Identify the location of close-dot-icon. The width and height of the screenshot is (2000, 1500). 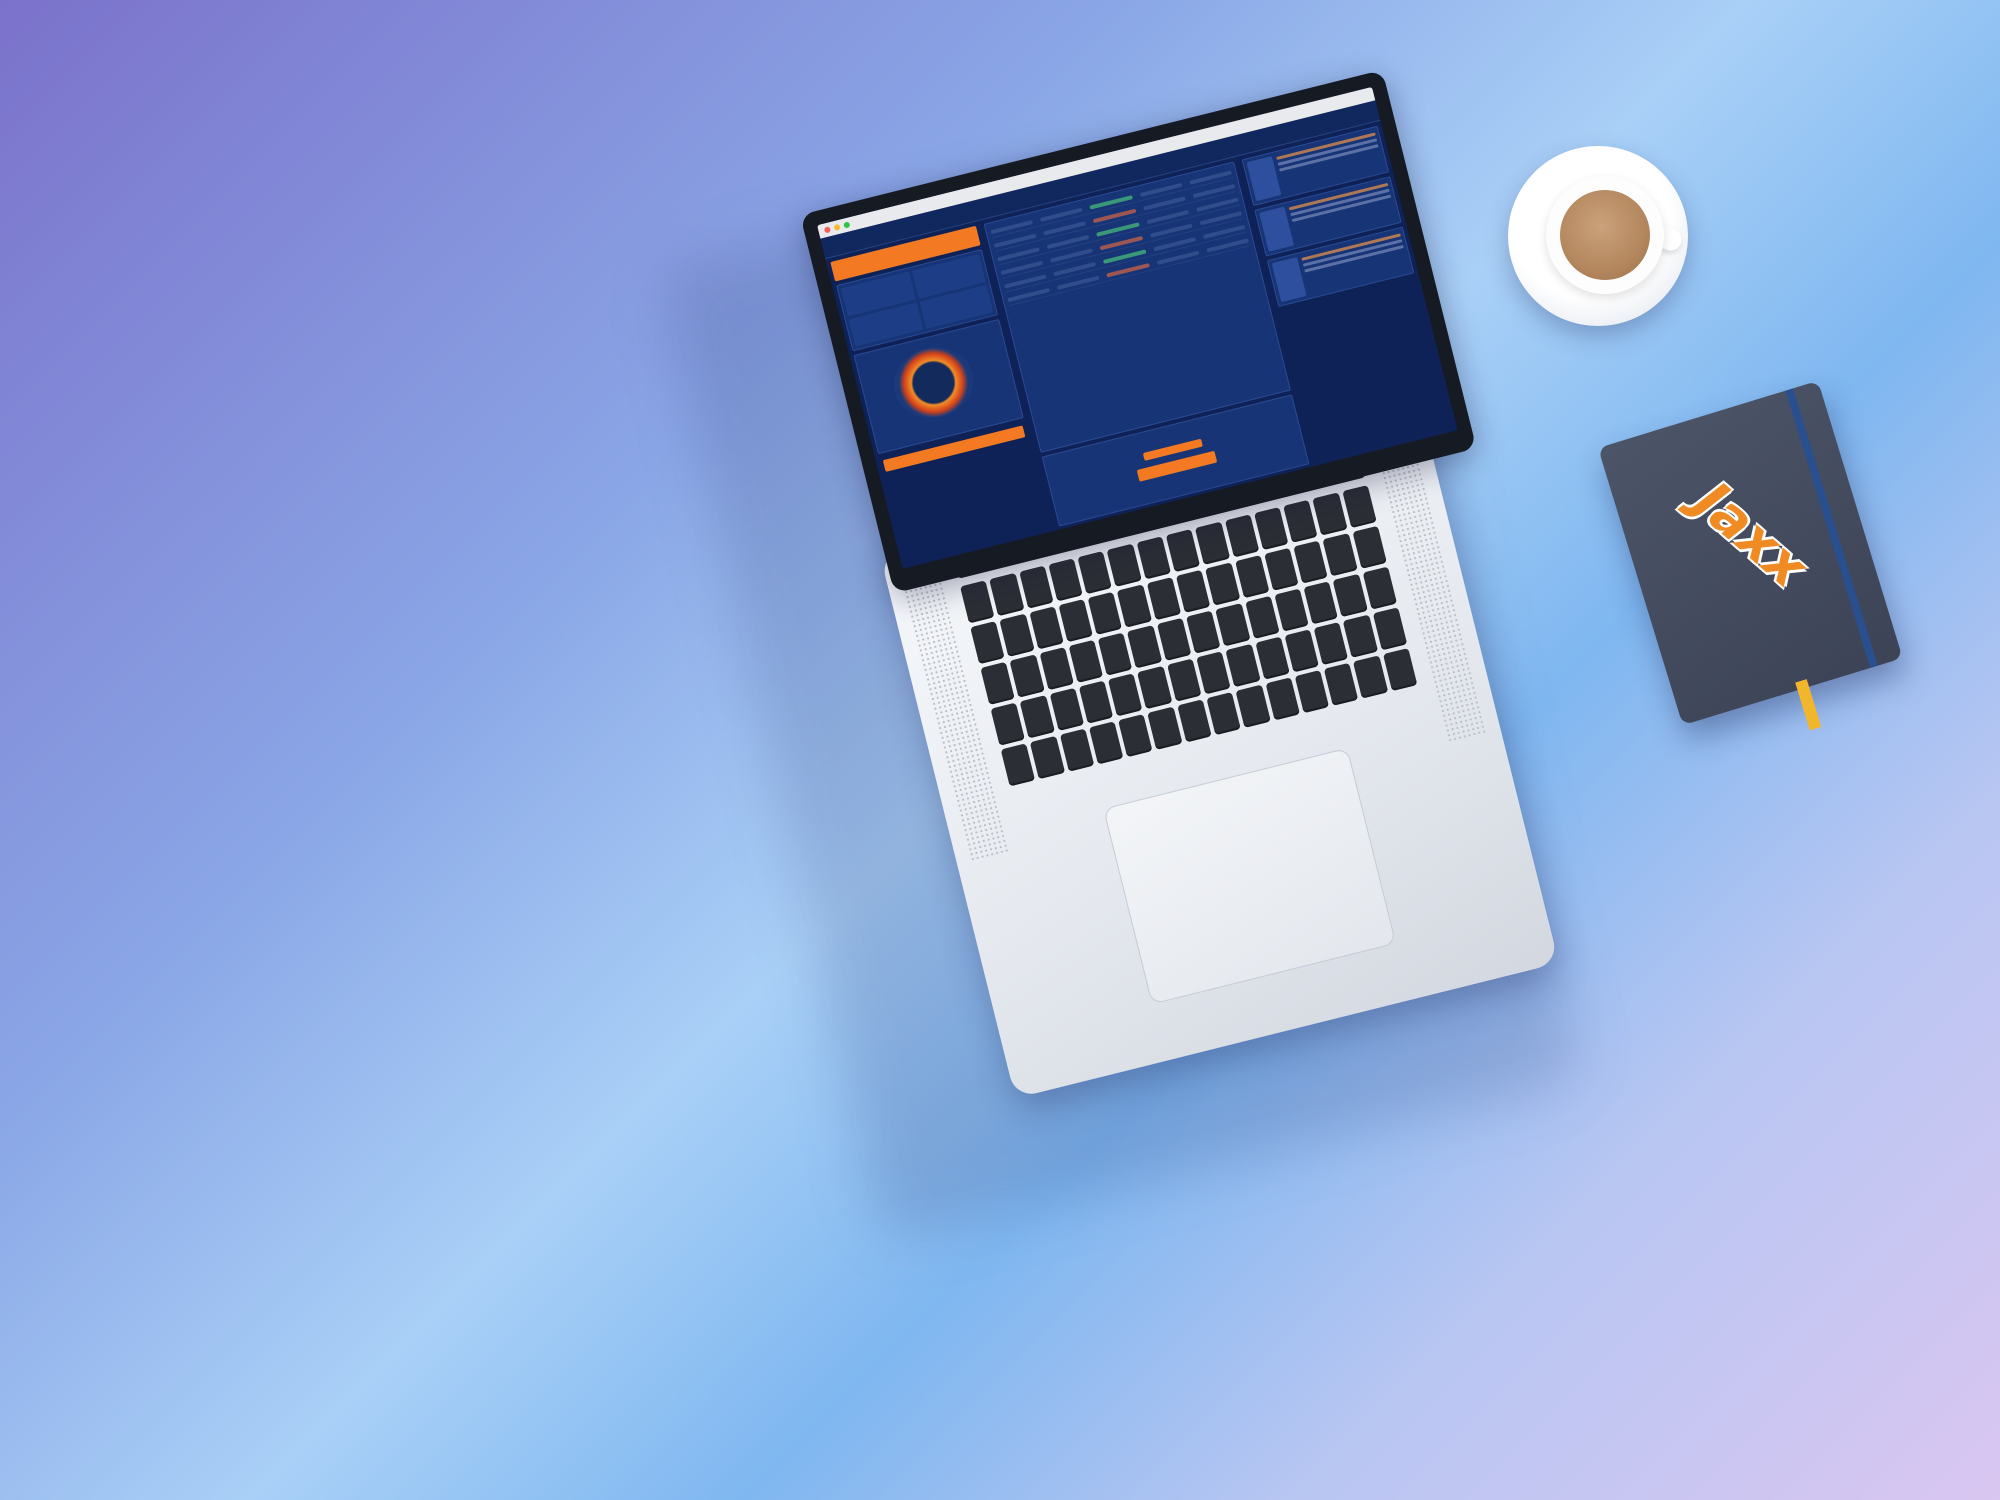
(827, 230).